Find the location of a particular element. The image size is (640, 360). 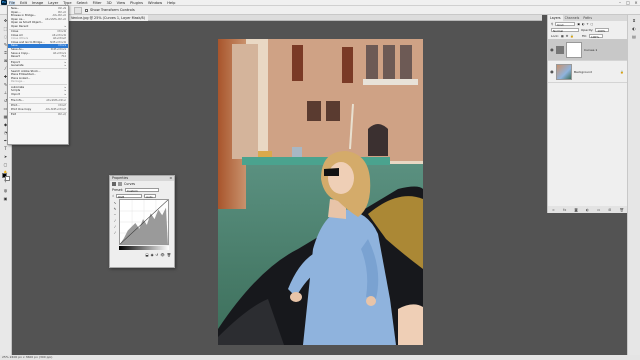

screen-mode-icon: ▣ is located at coordinates (5, 198).